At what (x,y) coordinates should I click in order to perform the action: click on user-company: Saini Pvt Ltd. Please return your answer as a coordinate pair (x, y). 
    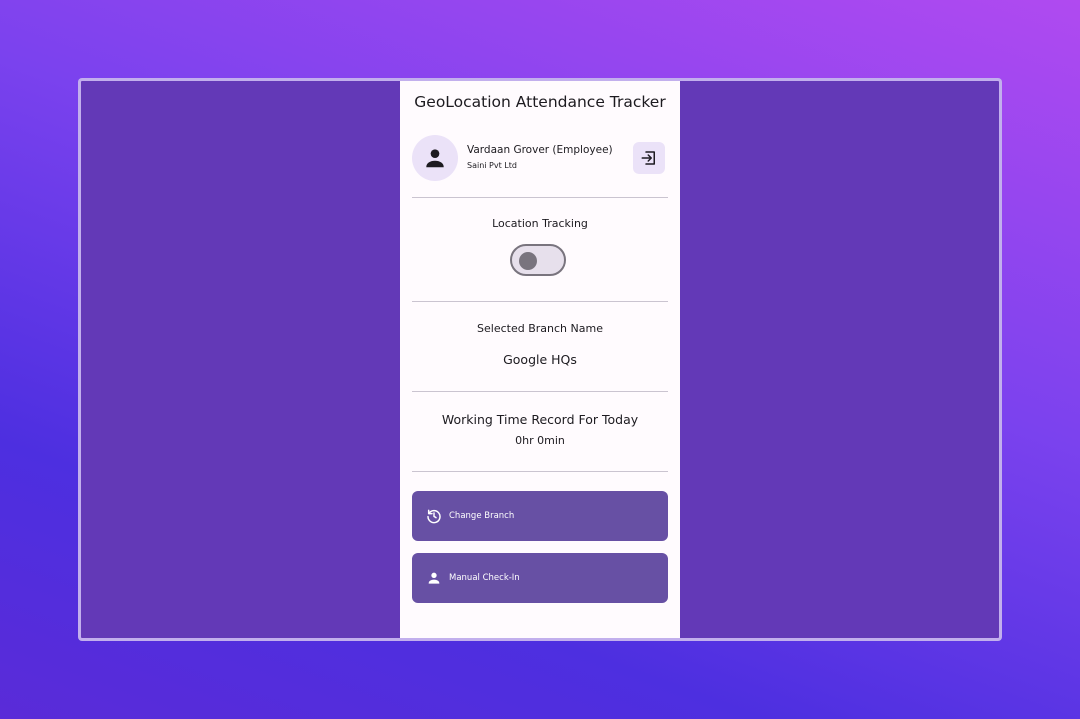
    Looking at the image, I should click on (492, 165).